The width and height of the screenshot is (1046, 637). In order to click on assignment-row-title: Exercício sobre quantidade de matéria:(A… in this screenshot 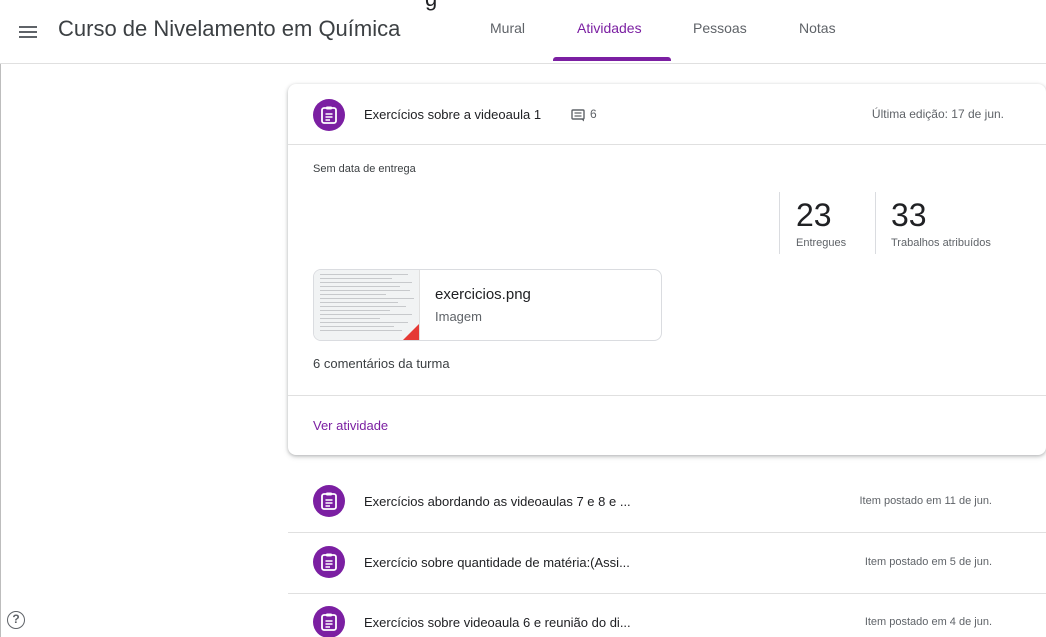, I will do `click(497, 562)`.